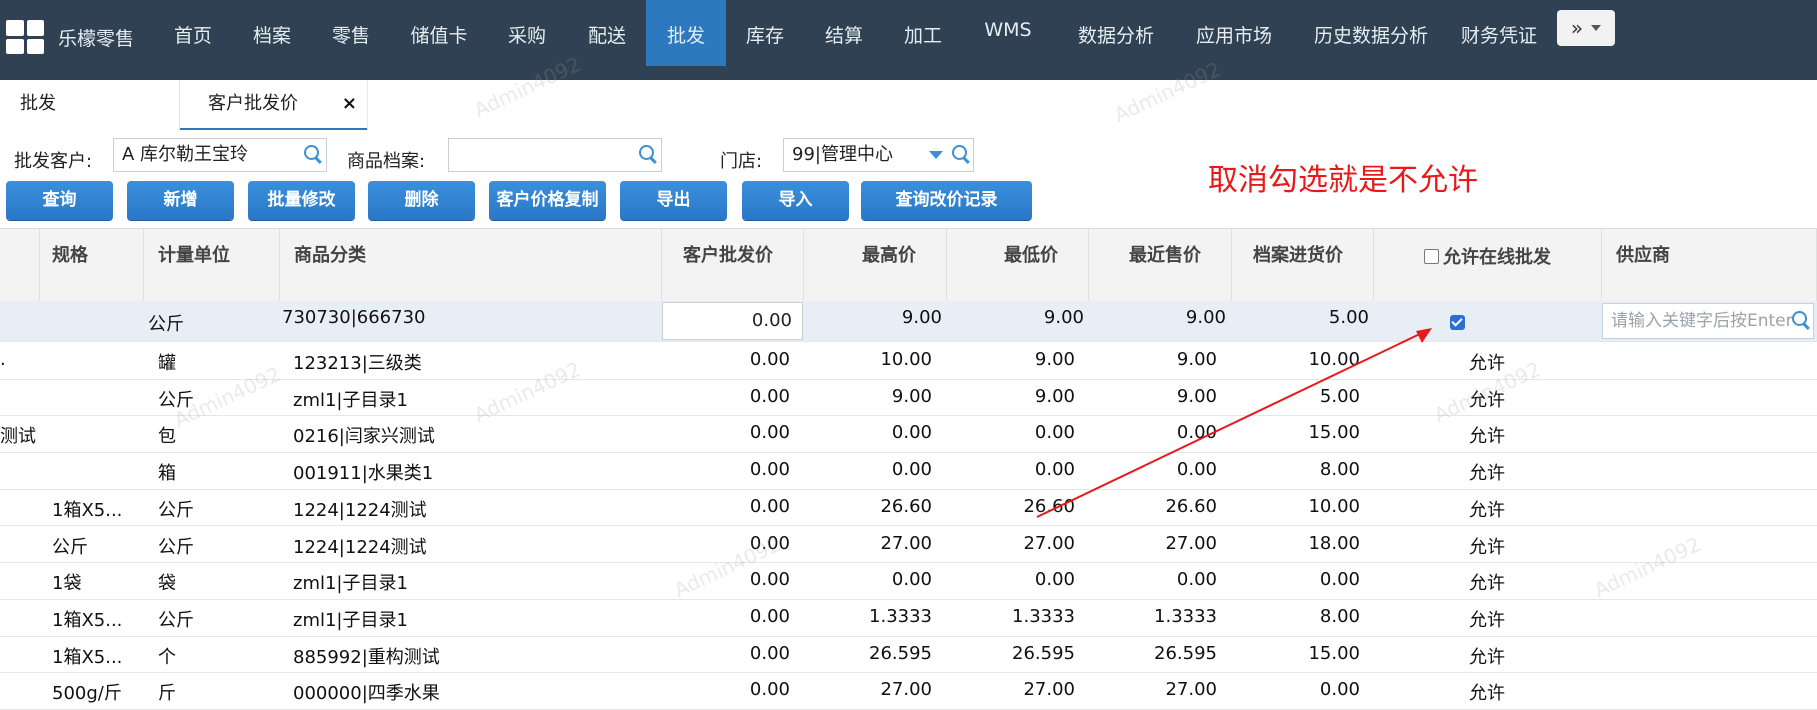 This screenshot has height=710, width=1817. What do you see at coordinates (1160, 265) in the screenshot?
I see `column-header-recent-price: 最近售价` at bounding box center [1160, 265].